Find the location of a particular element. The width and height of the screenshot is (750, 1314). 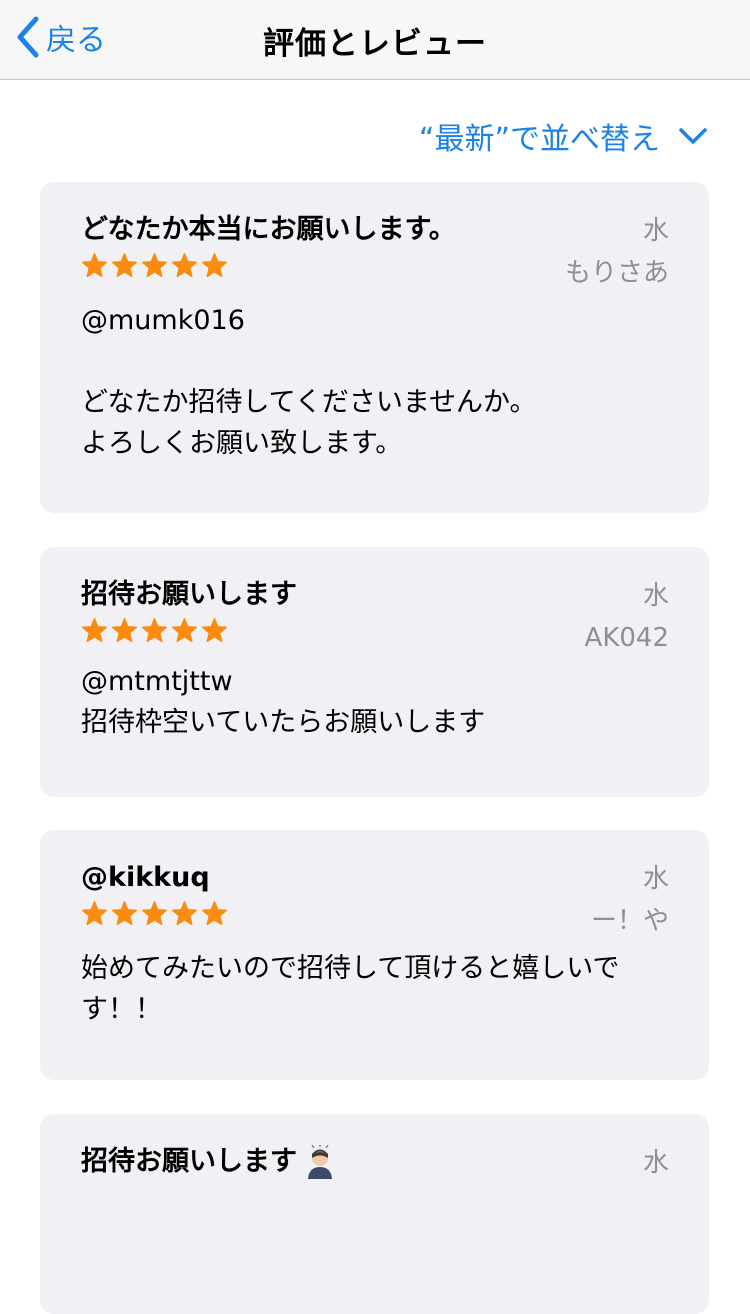

review-title: @kikkuq is located at coordinates (145, 877).